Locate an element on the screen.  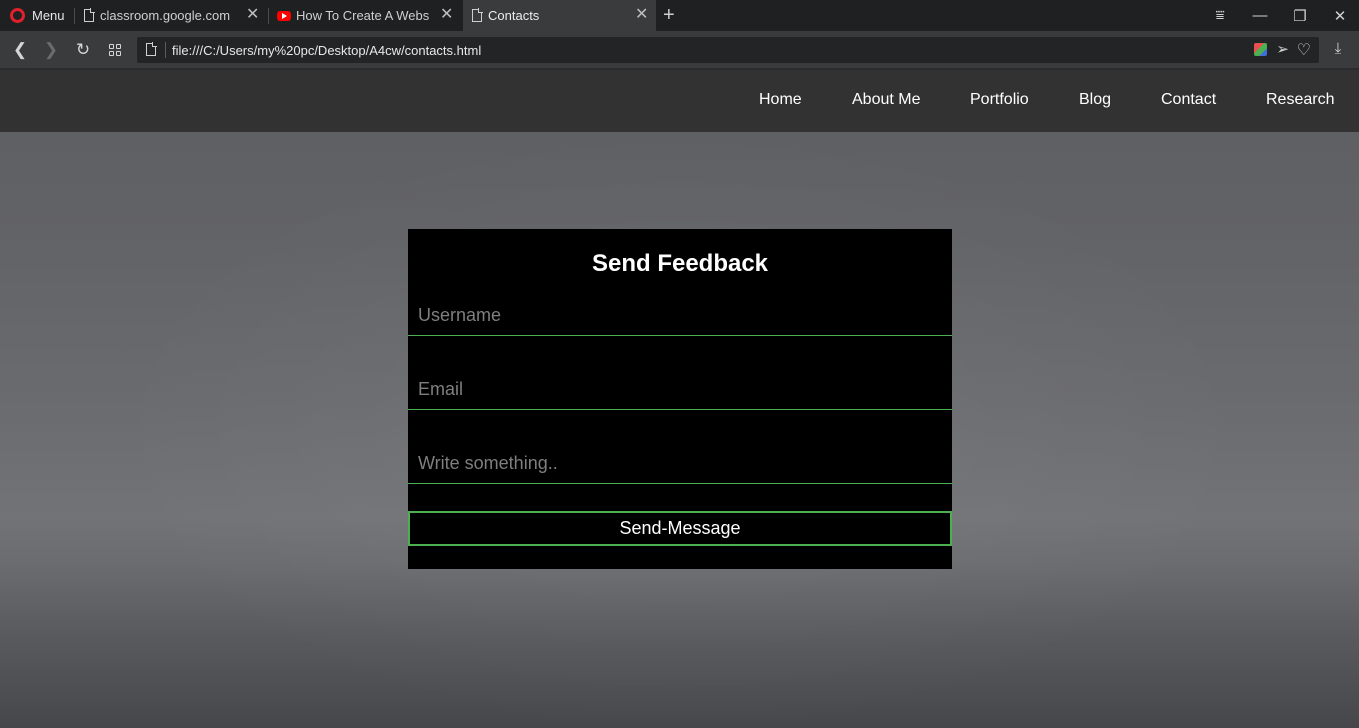
tab-youtube: How To Create A Website is located at coordinates (349, 15).